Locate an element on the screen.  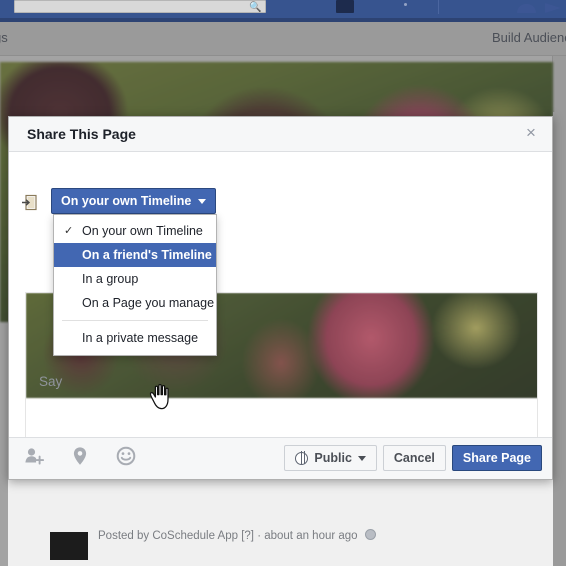
menu-item-label: On a Page you manage is located at coordinates (148, 303).